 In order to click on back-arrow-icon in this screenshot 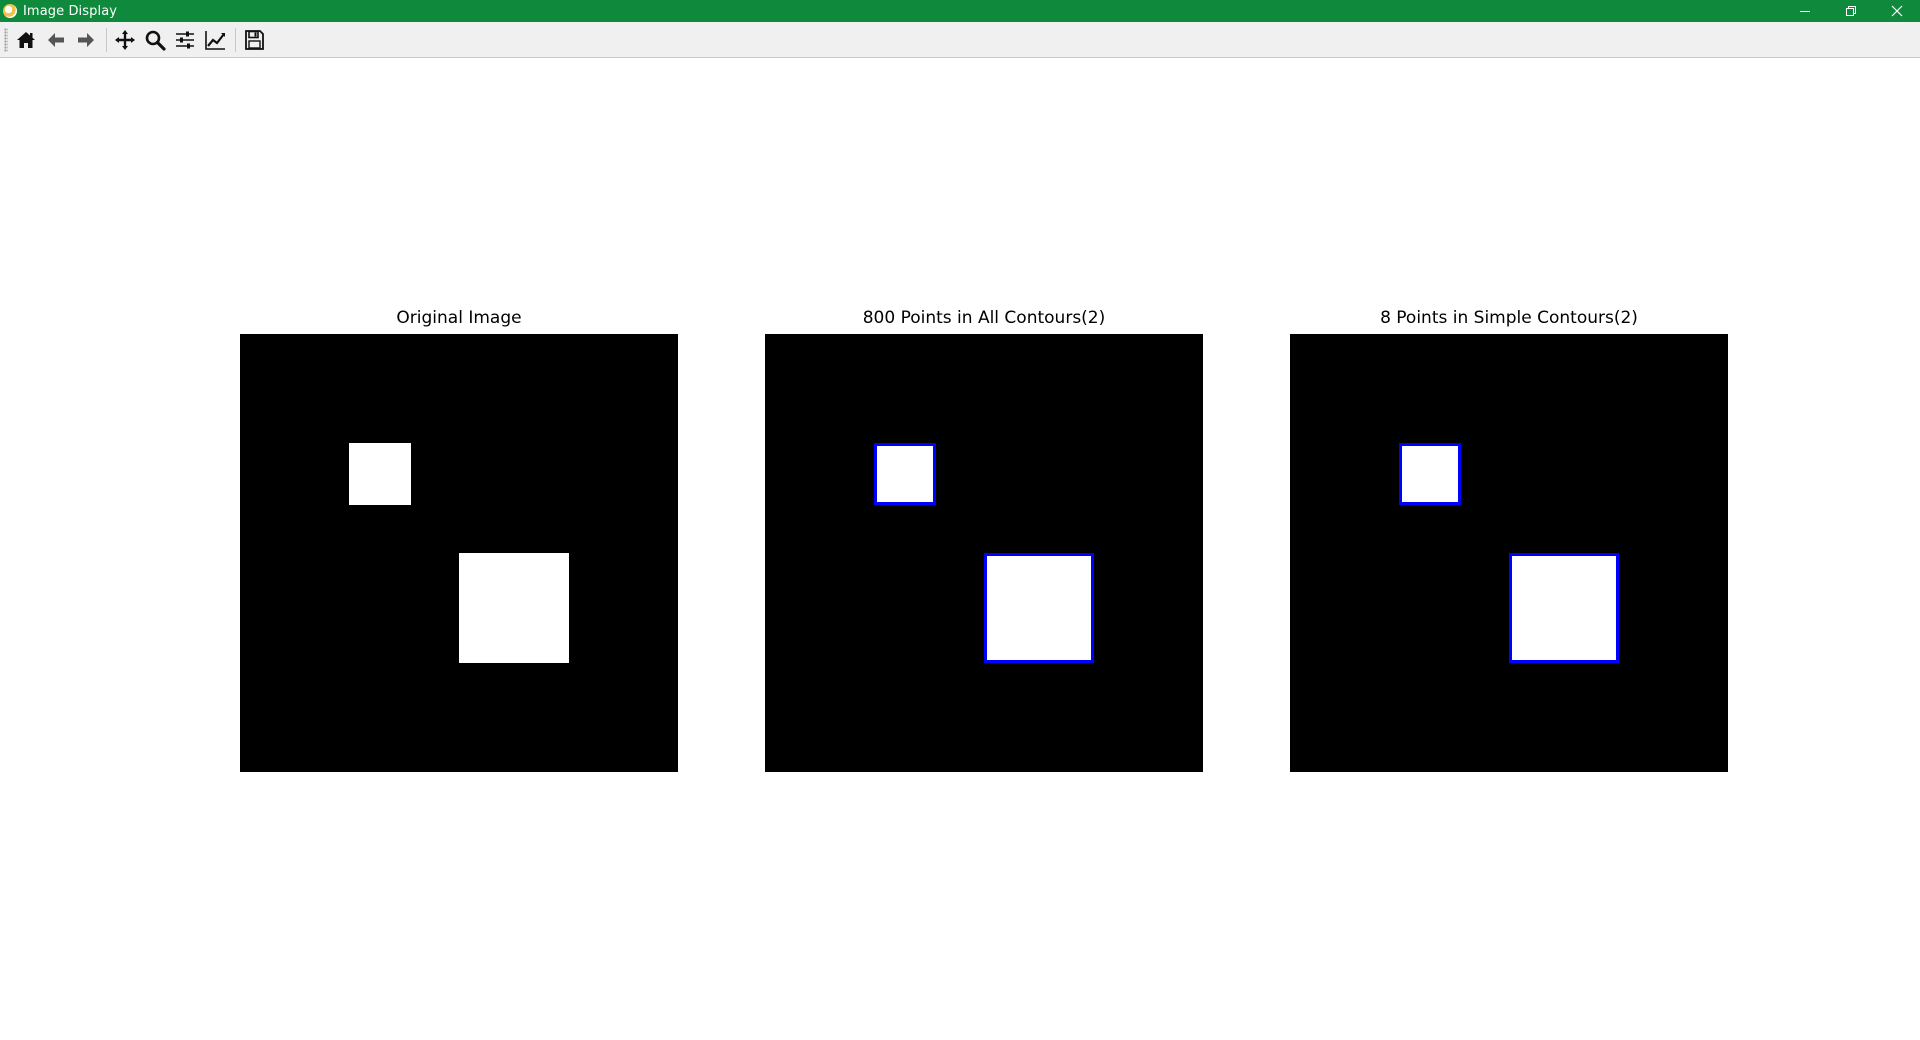, I will do `click(56, 39)`.